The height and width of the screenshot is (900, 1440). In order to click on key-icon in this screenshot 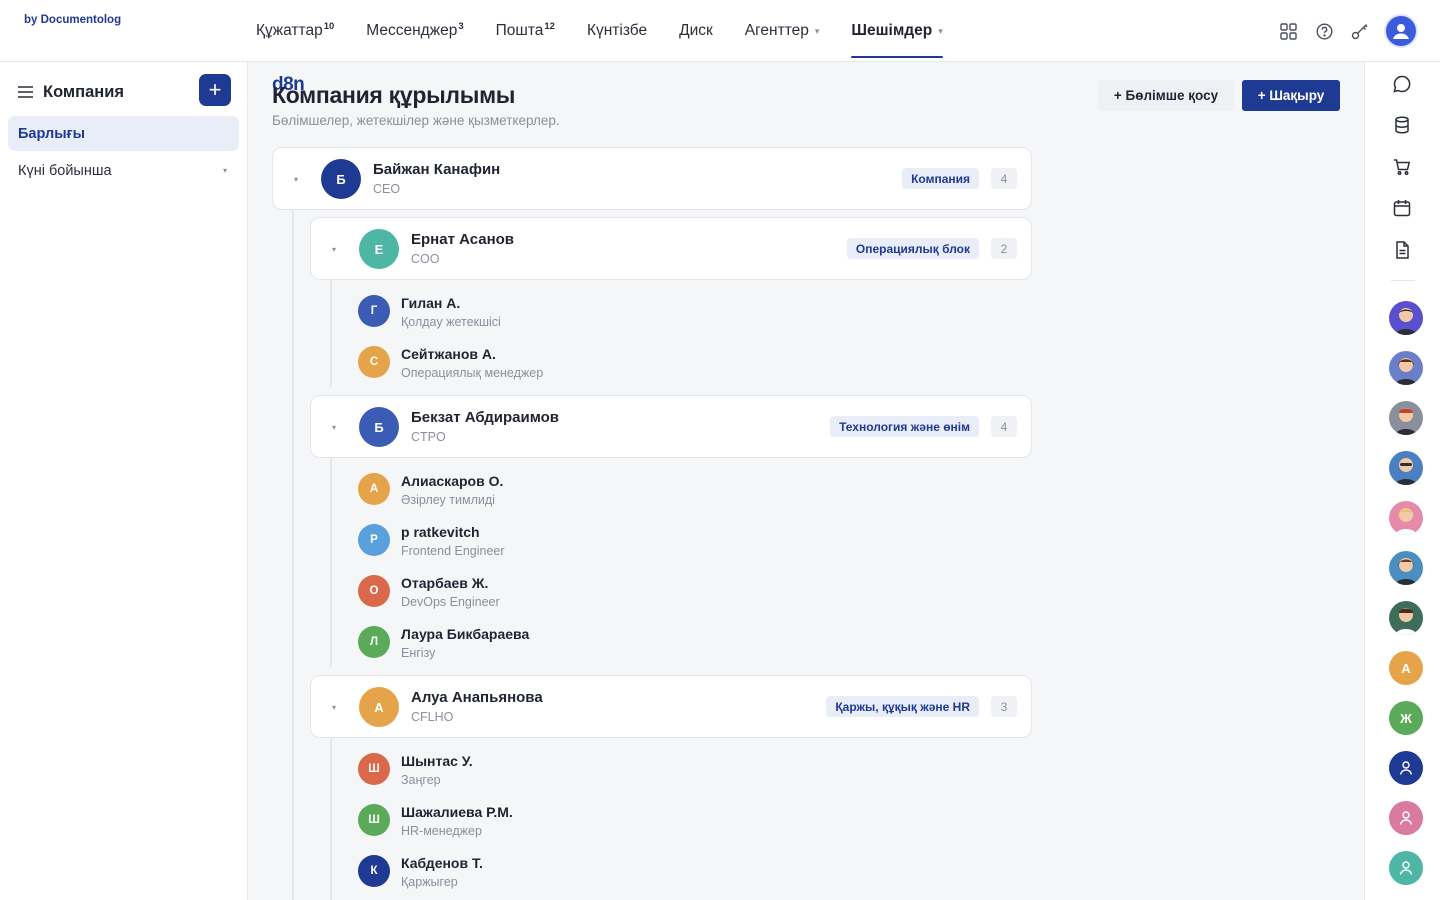, I will do `click(1360, 31)`.